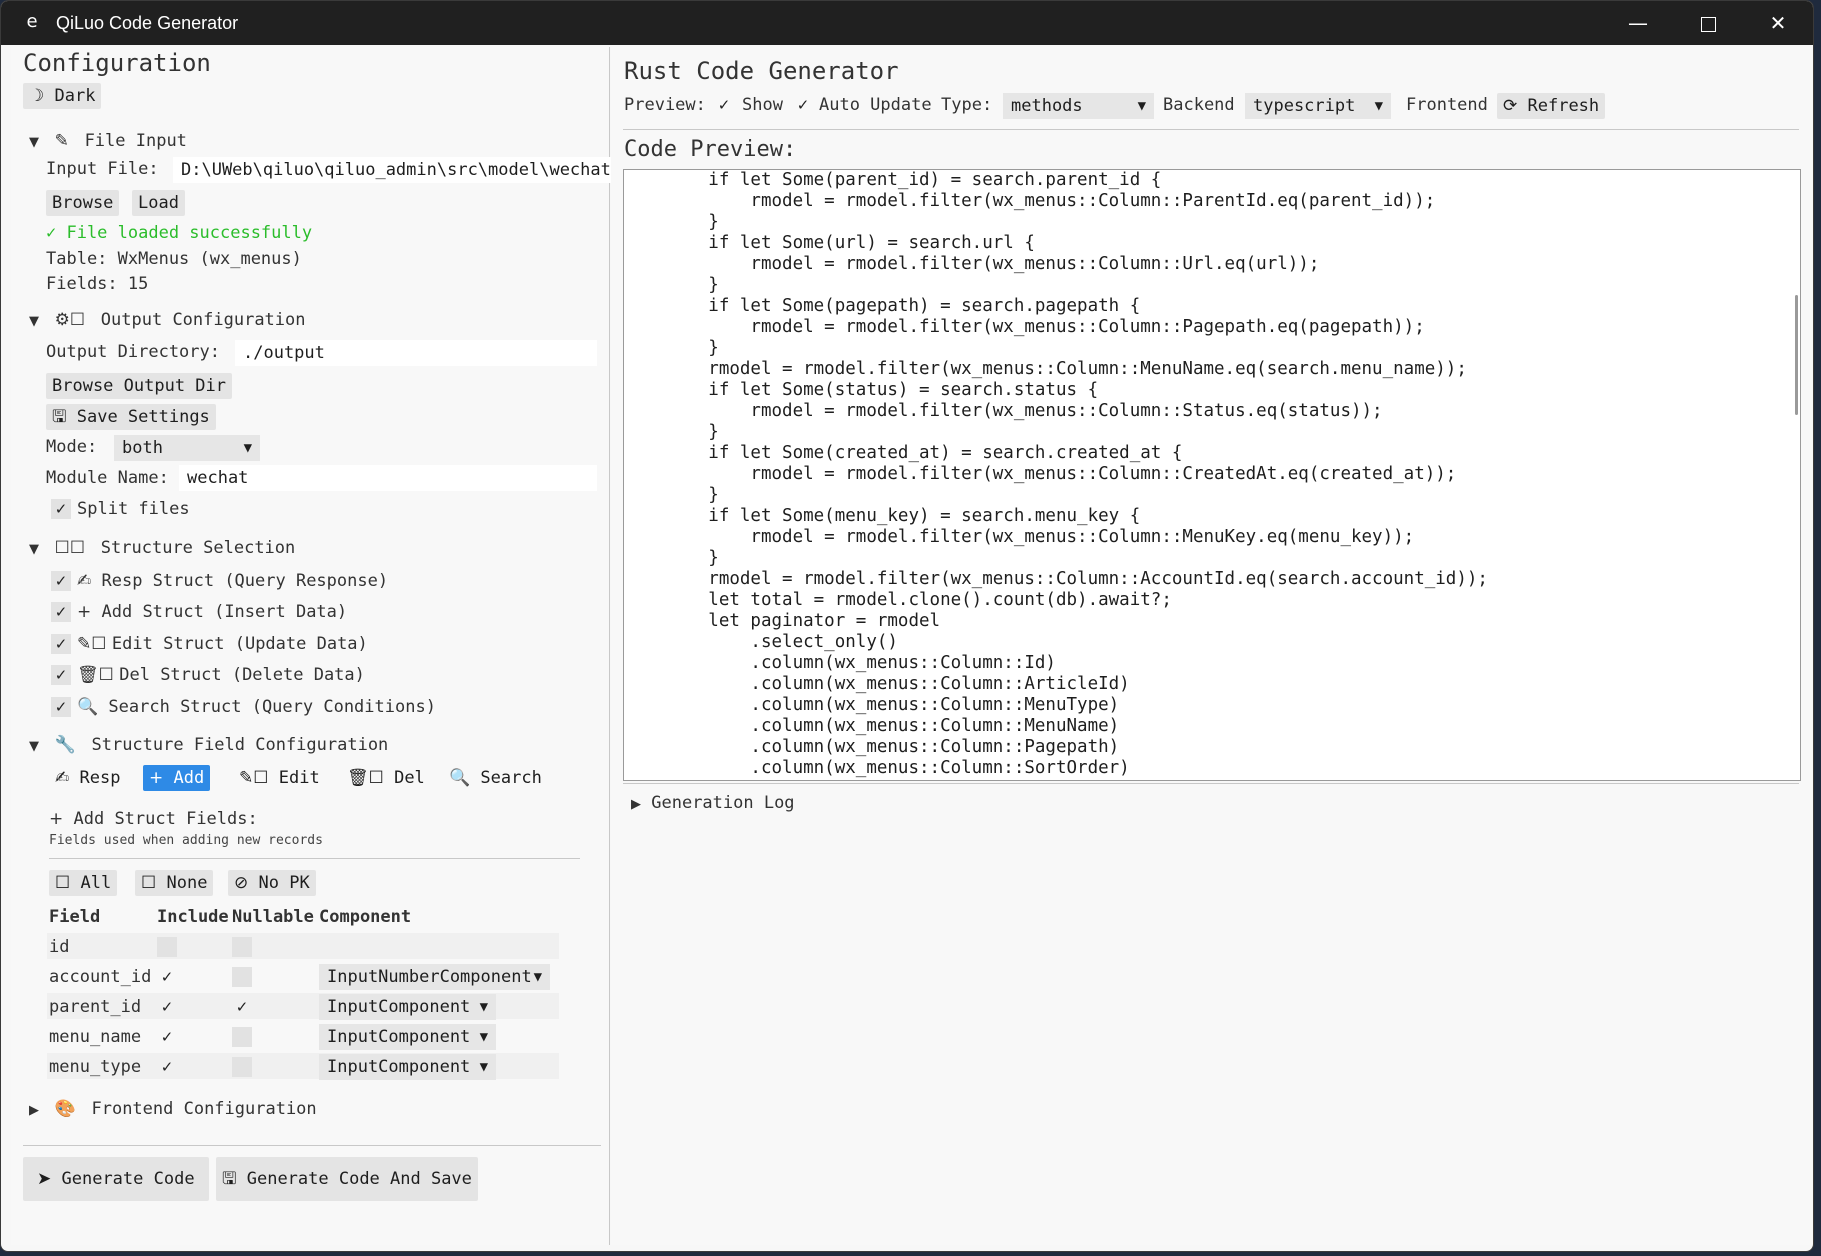 The height and width of the screenshot is (1256, 1821). Describe the element at coordinates (365, 917) in the screenshot. I see `column-header-component: Component` at that location.